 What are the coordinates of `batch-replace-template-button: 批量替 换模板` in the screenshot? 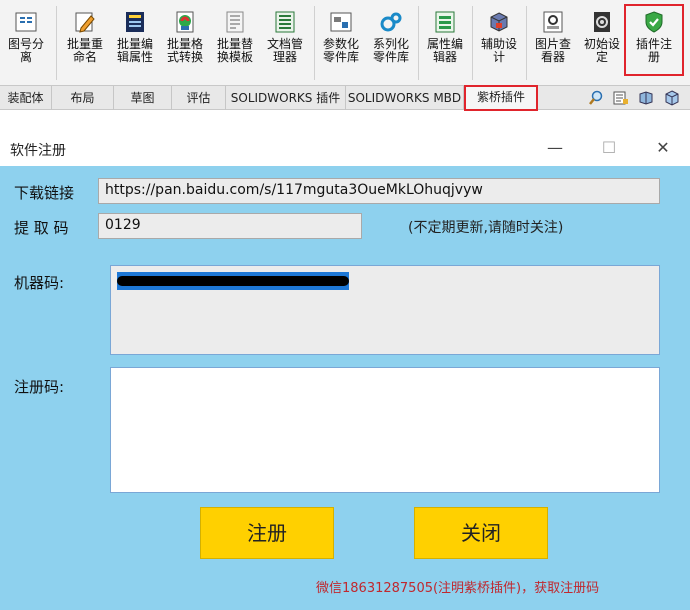 It's located at (235, 42).